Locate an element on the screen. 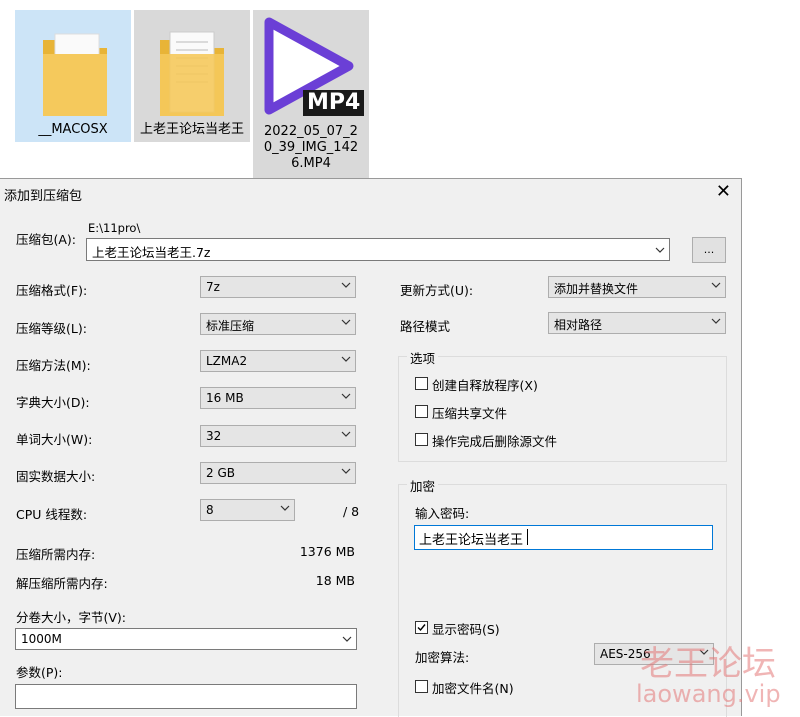  archive-filename: 上老王论坛当老王.7z is located at coordinates (151, 252).